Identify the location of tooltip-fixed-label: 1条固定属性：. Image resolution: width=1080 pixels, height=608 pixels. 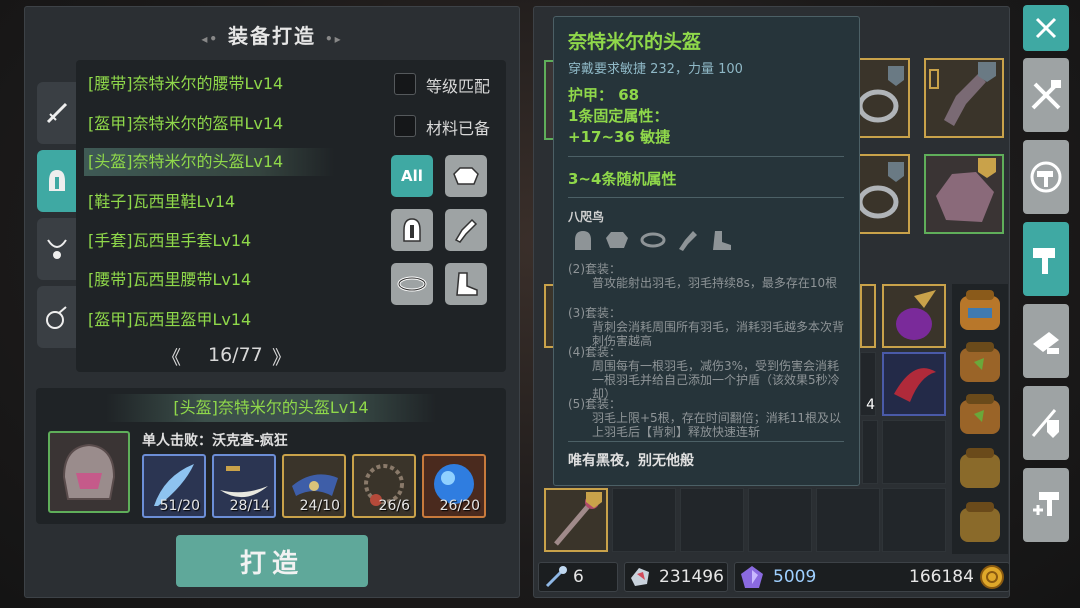
(618, 116).